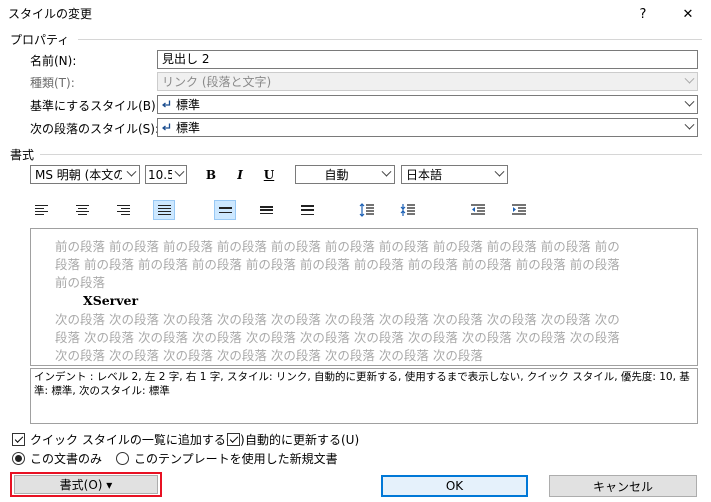 This screenshot has height=502, width=711. What do you see at coordinates (95, 129) in the screenshot?
I see `next-style-label: 次の段落のスタイル(S):` at bounding box center [95, 129].